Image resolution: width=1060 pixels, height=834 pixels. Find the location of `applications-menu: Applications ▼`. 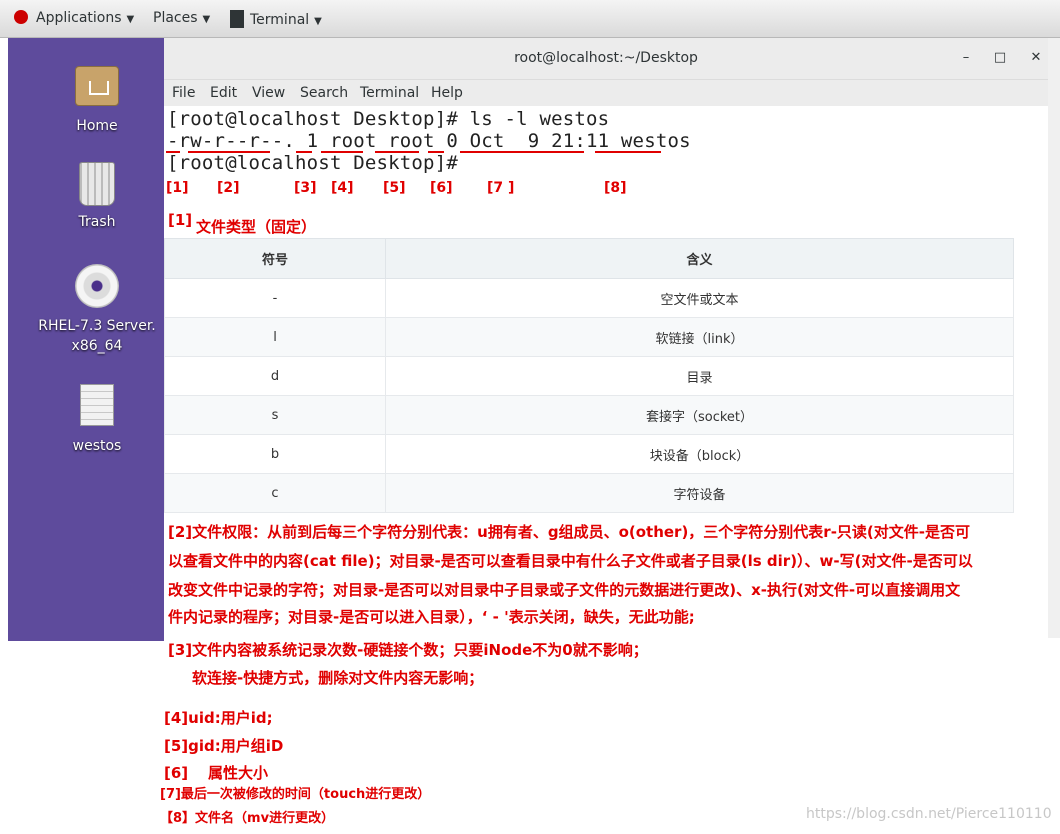

applications-menu: Applications ▼ is located at coordinates (74, 20).